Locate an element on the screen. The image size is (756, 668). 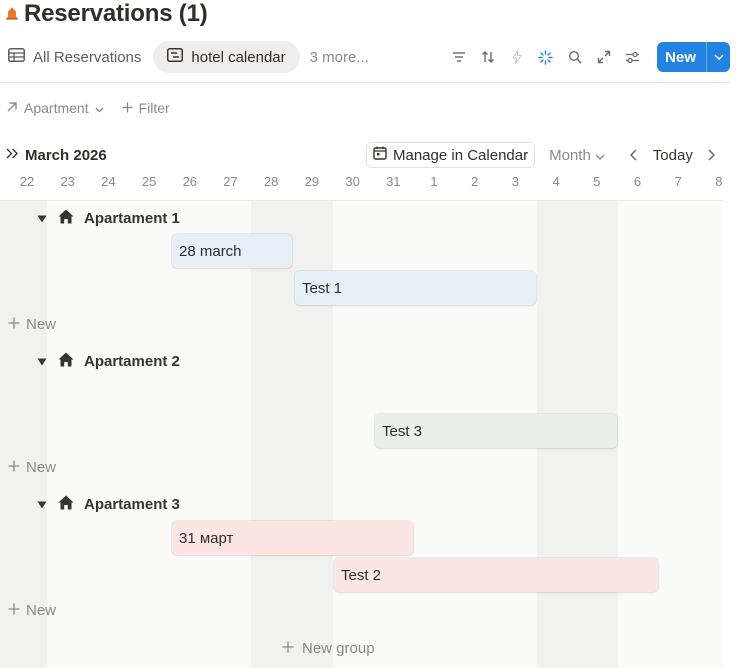
event-title: 28 march is located at coordinates (210, 251).